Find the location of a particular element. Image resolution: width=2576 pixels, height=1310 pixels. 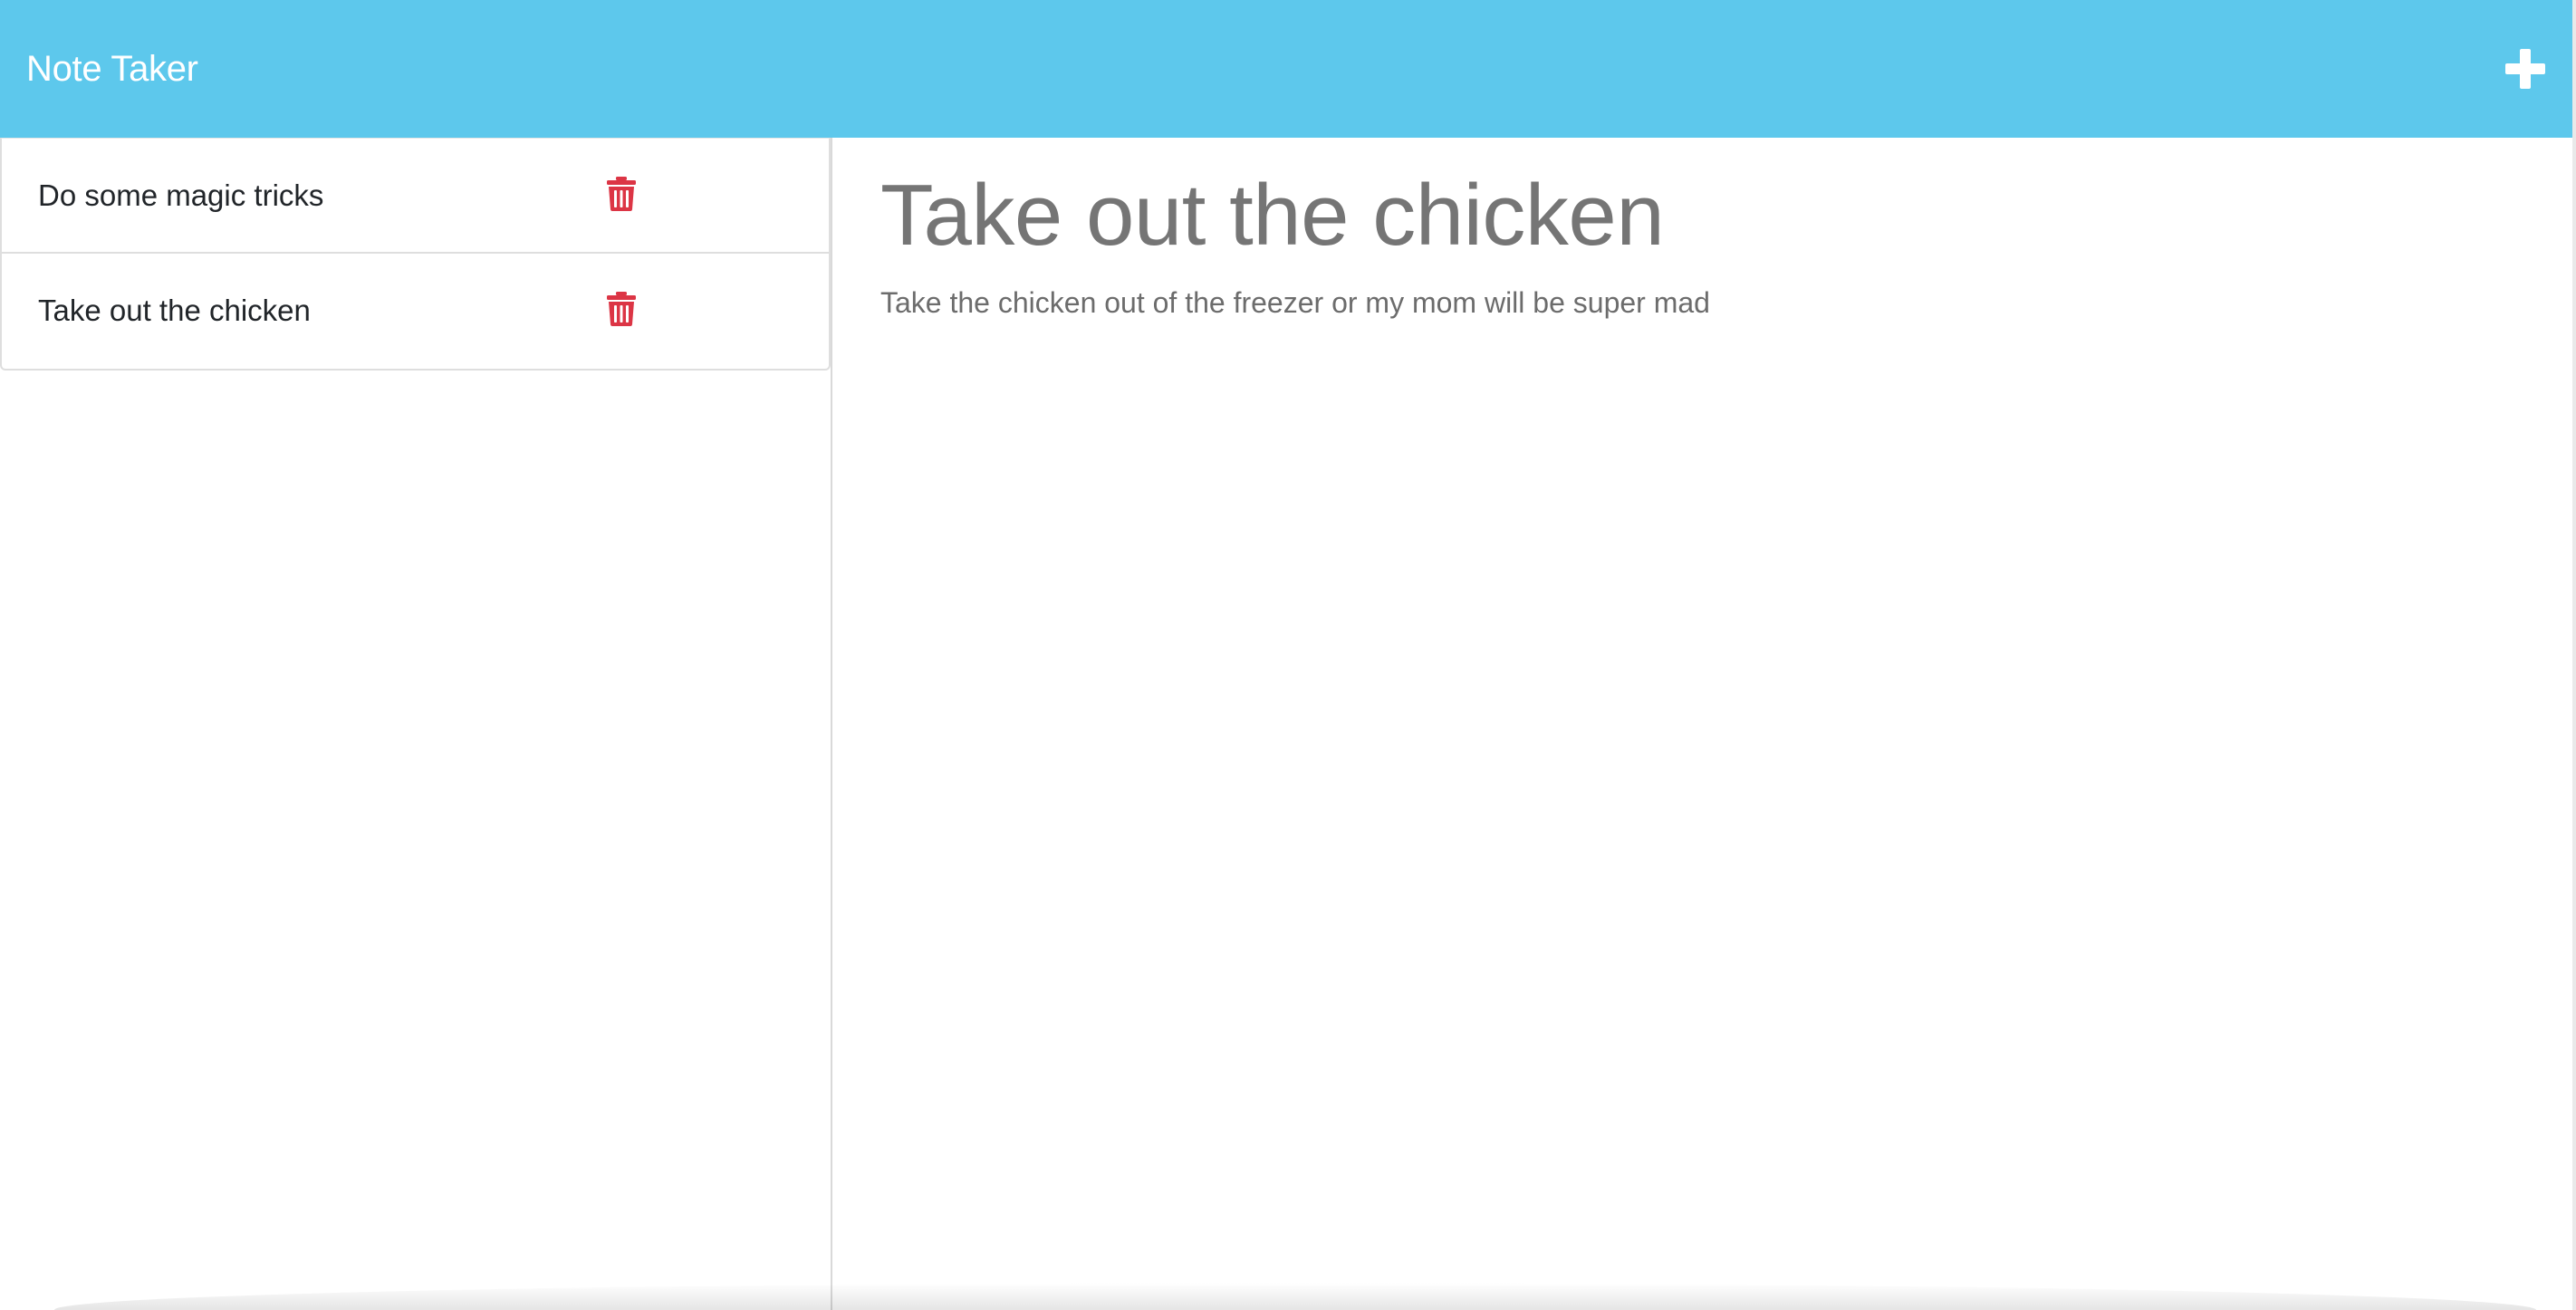

plus-icon is located at coordinates (2525, 69).